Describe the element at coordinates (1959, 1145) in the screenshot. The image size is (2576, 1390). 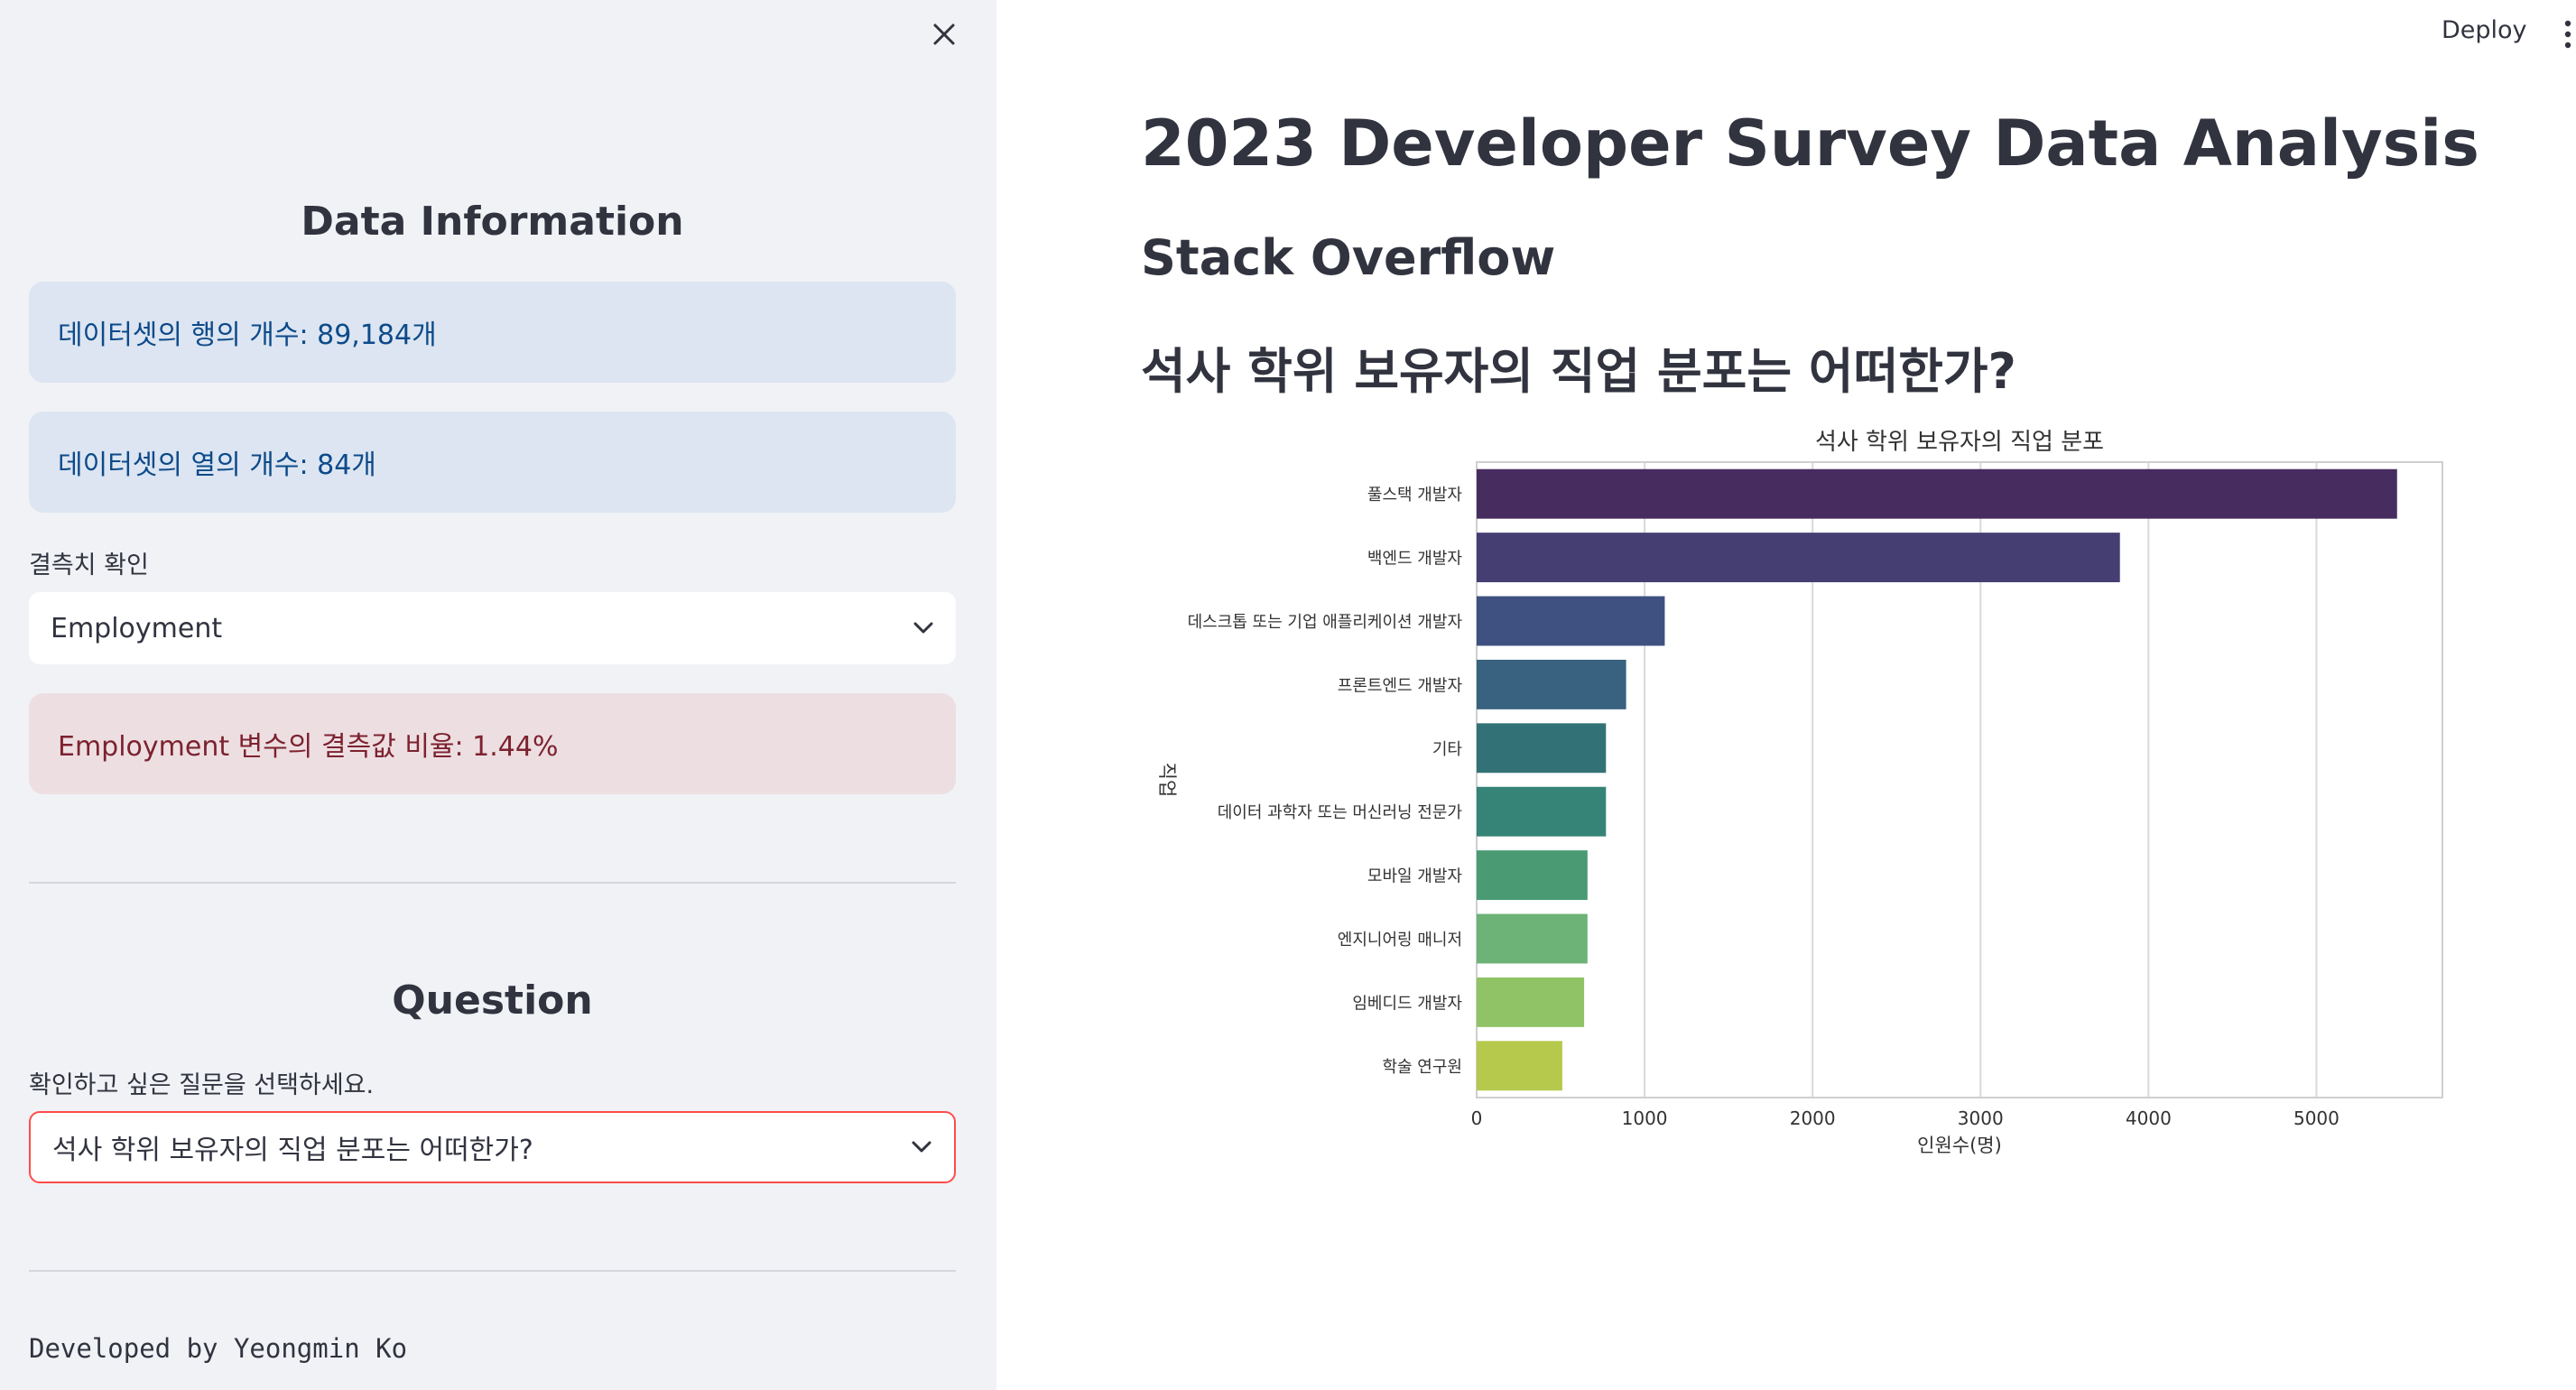
I see `x-axis-label: 인원수(명)` at that location.